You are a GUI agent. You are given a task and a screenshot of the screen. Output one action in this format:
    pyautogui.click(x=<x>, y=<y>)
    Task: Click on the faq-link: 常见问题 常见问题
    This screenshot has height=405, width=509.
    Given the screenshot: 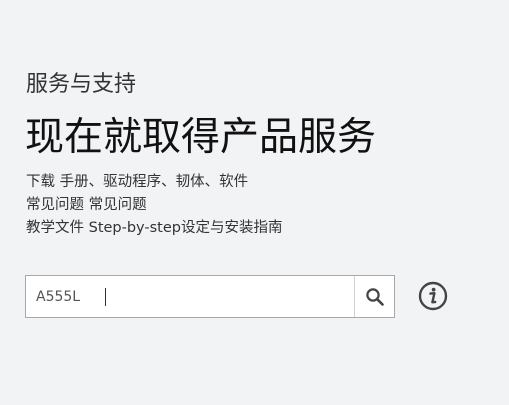 What is the action you would take?
    pyautogui.click(x=154, y=205)
    